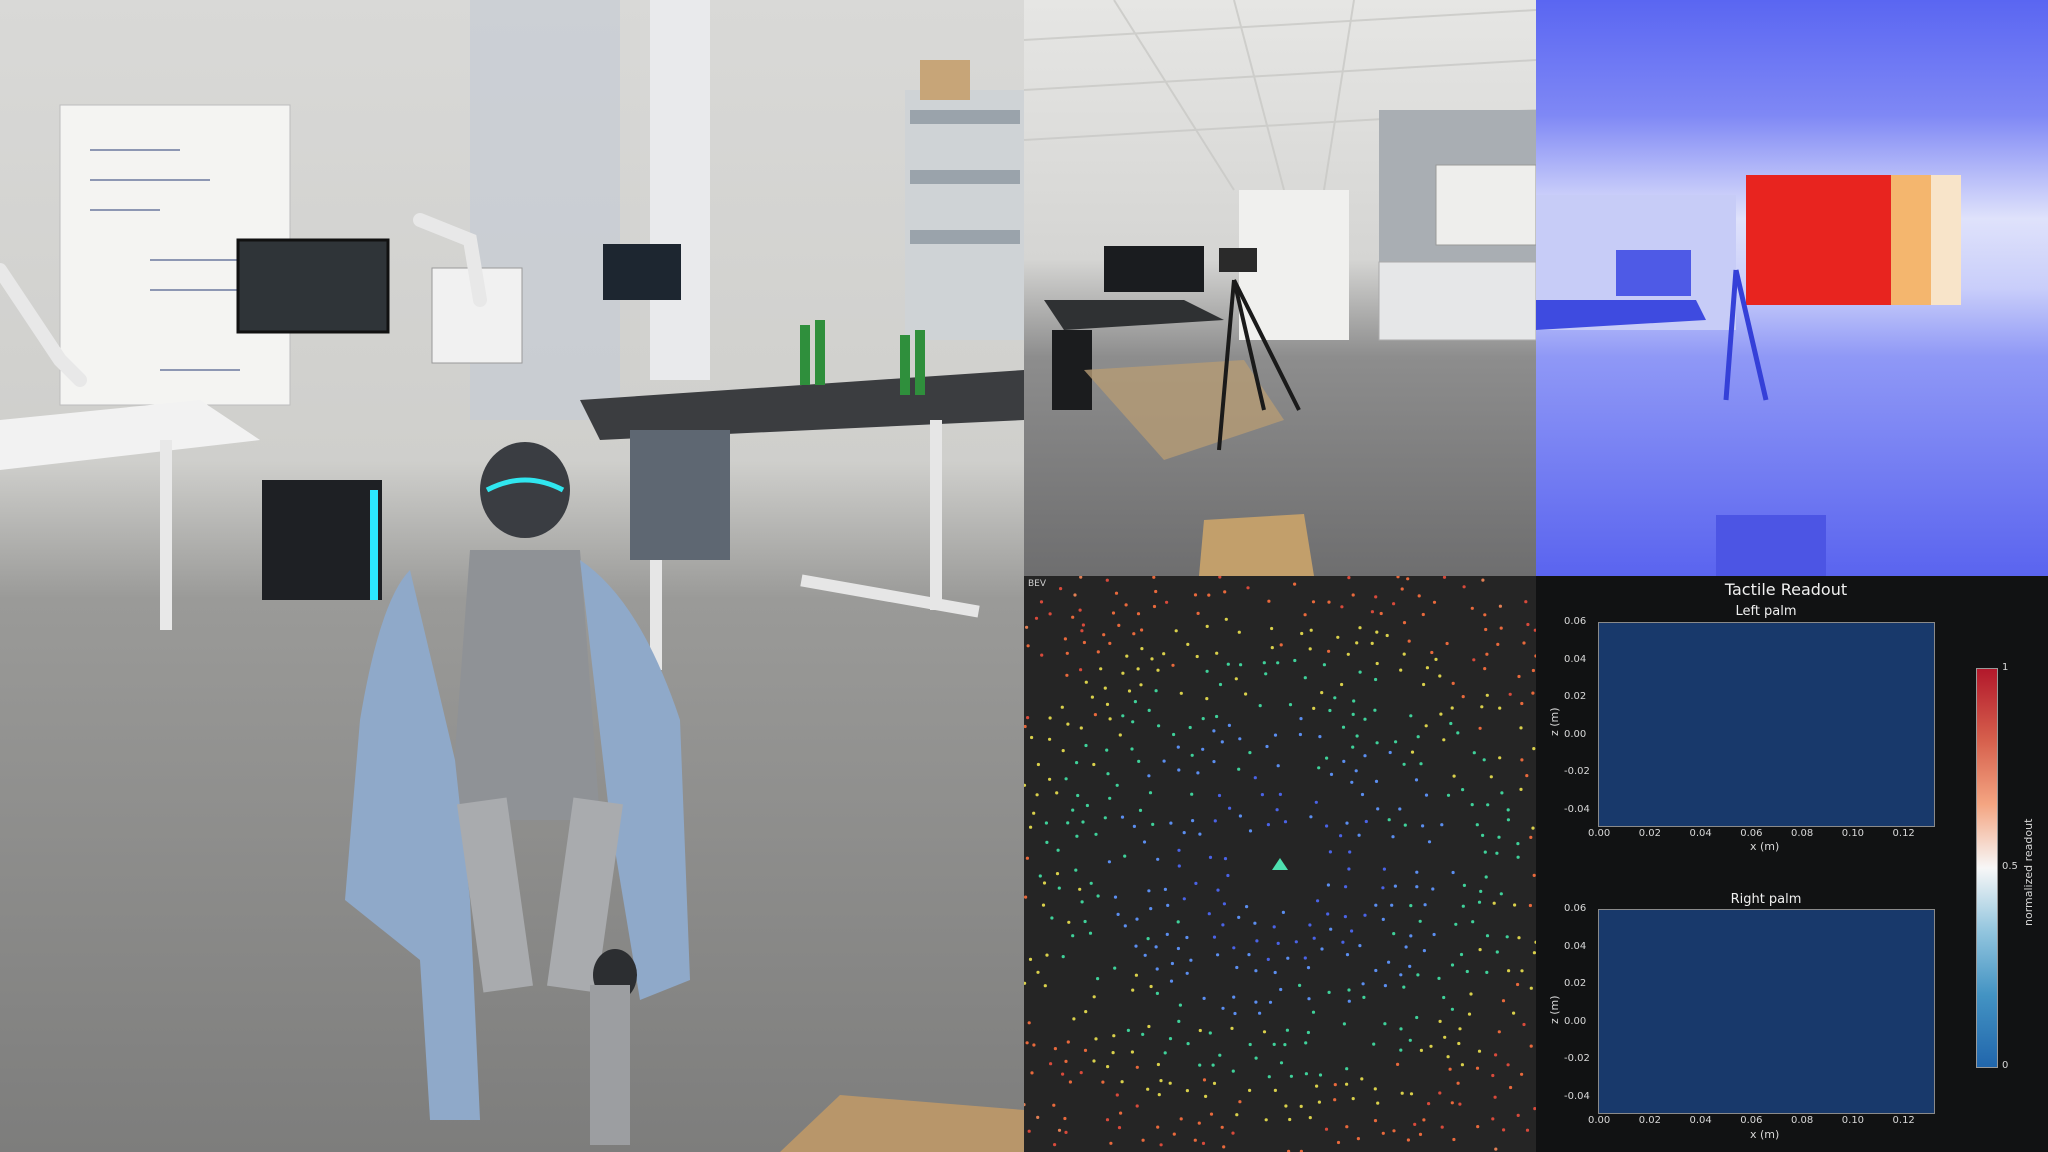  I want to click on y-tick: 0.02, so click(1575, 984).